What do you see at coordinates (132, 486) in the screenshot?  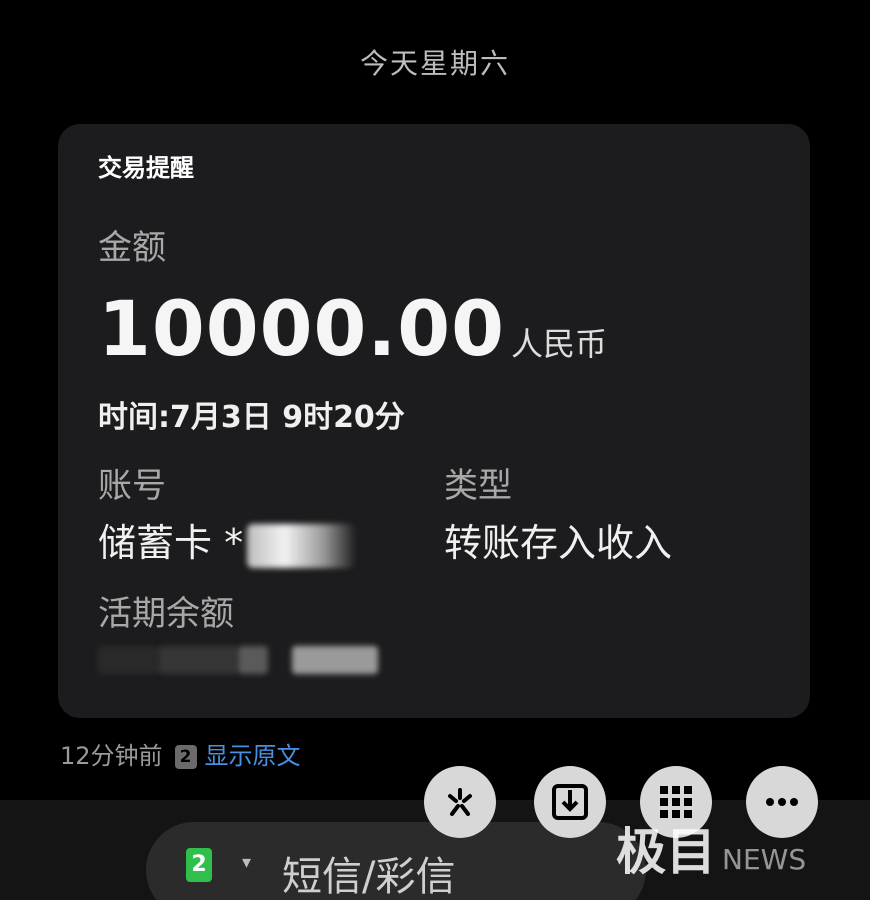 I see `account-label: 账号` at bounding box center [132, 486].